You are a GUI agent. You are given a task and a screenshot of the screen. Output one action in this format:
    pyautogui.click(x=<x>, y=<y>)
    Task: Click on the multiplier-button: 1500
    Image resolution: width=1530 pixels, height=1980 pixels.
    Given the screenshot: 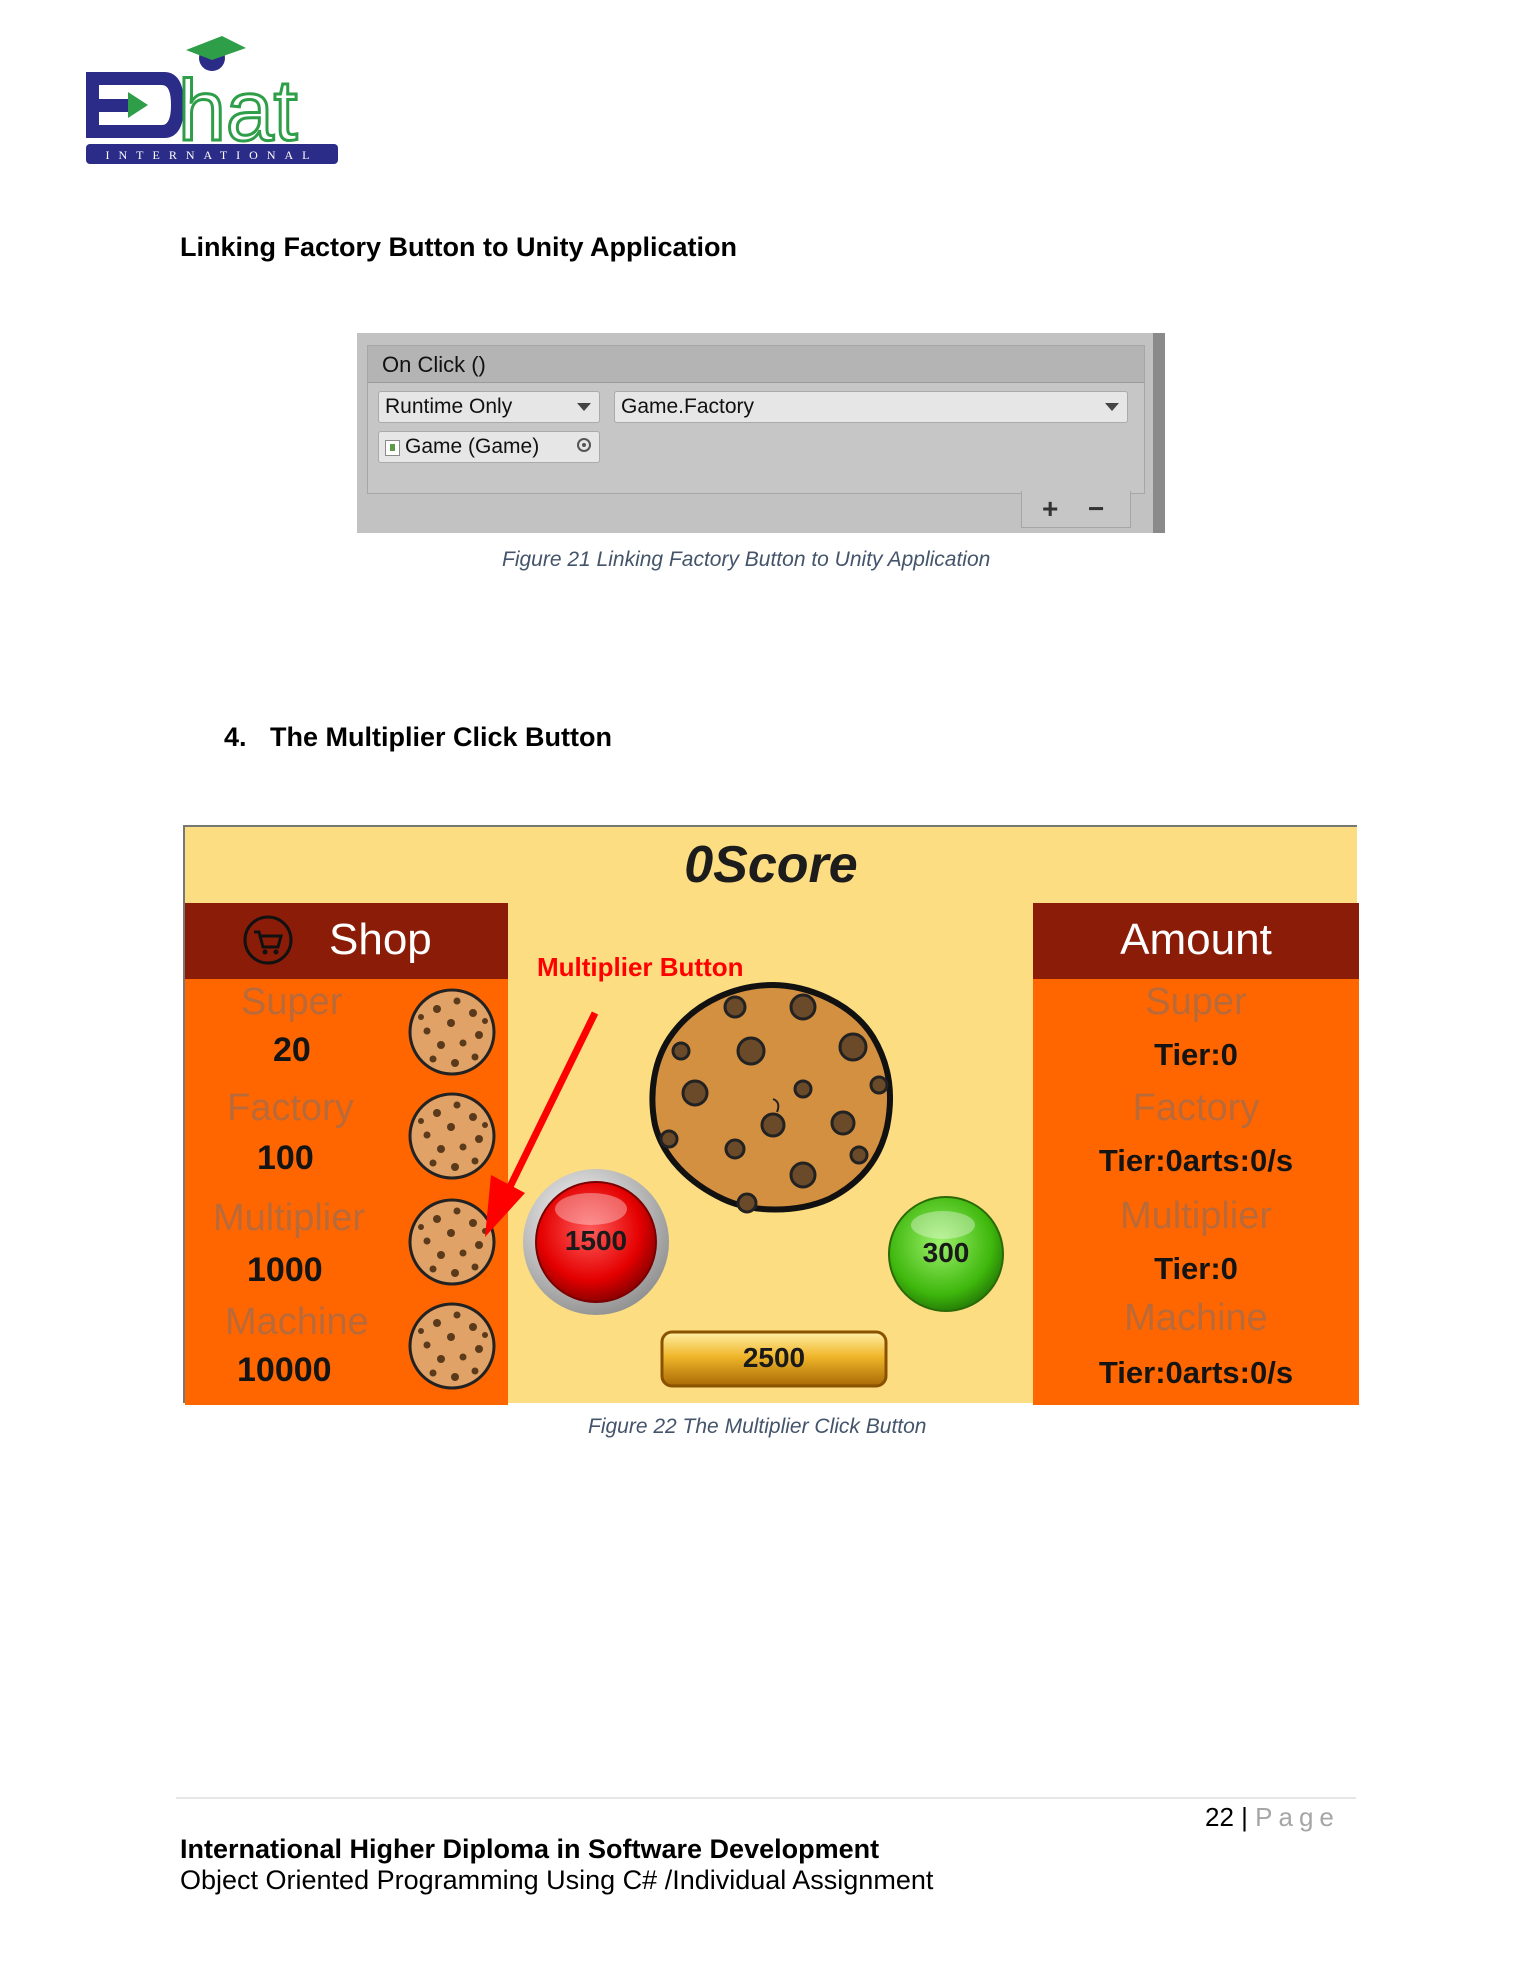 What is the action you would take?
    pyautogui.click(x=596, y=1242)
    